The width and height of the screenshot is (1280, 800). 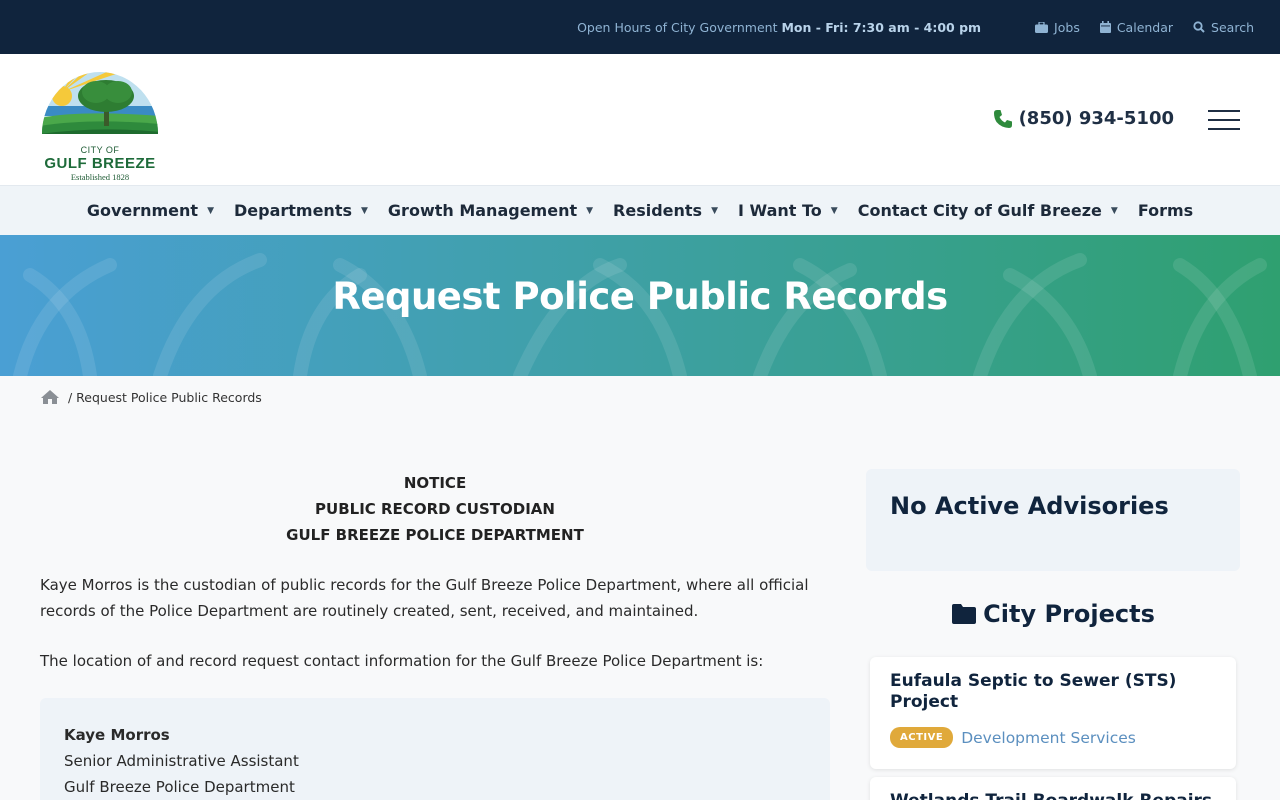 What do you see at coordinates (677, 27) in the screenshot?
I see `office-hours-label: Open Hours of City Government` at bounding box center [677, 27].